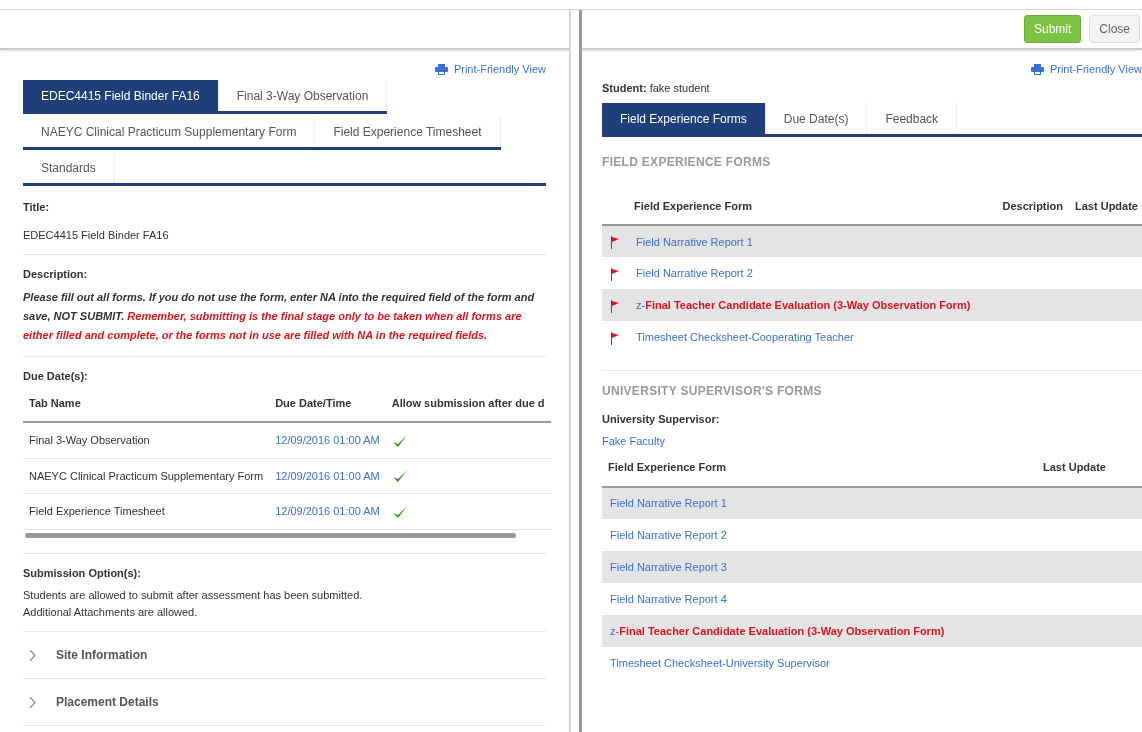  What do you see at coordinates (668, 598) in the screenshot?
I see `form-link: Field Narrative Report 4` at bounding box center [668, 598].